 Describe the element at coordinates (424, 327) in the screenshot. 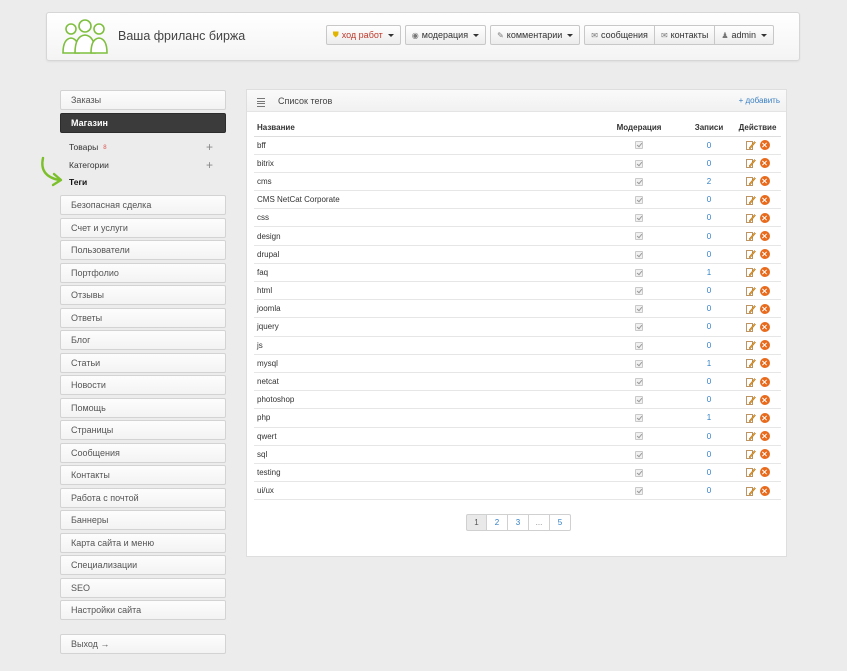

I see `tag-name: jquery` at that location.